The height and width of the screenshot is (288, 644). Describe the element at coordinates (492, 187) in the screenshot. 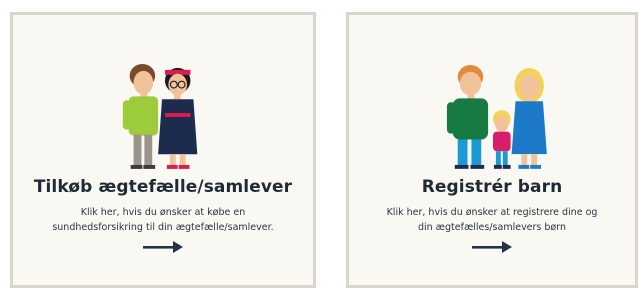

I see `card-title: Registrér barn` at that location.